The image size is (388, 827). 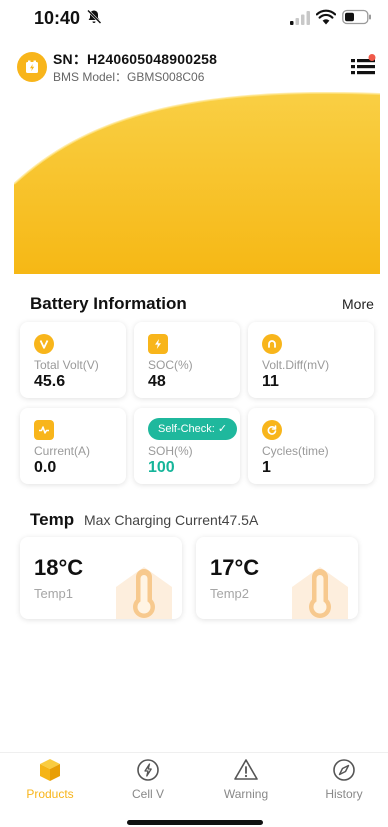 What do you see at coordinates (50, 381) in the screenshot?
I see `card-value: 45.6` at bounding box center [50, 381].